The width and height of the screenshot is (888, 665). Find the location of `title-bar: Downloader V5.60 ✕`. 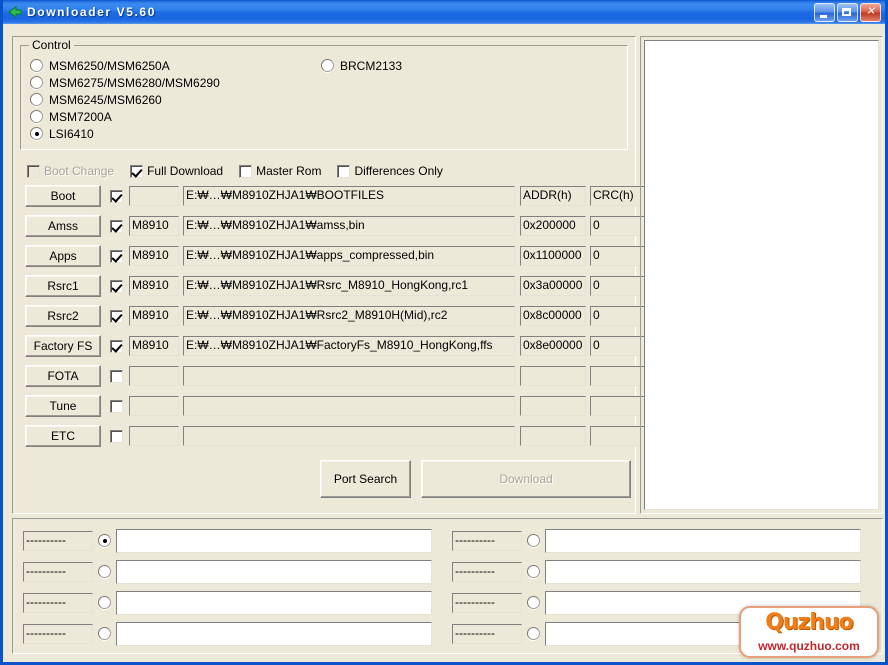

title-bar: Downloader V5.60 ✕ is located at coordinates (444, 12).